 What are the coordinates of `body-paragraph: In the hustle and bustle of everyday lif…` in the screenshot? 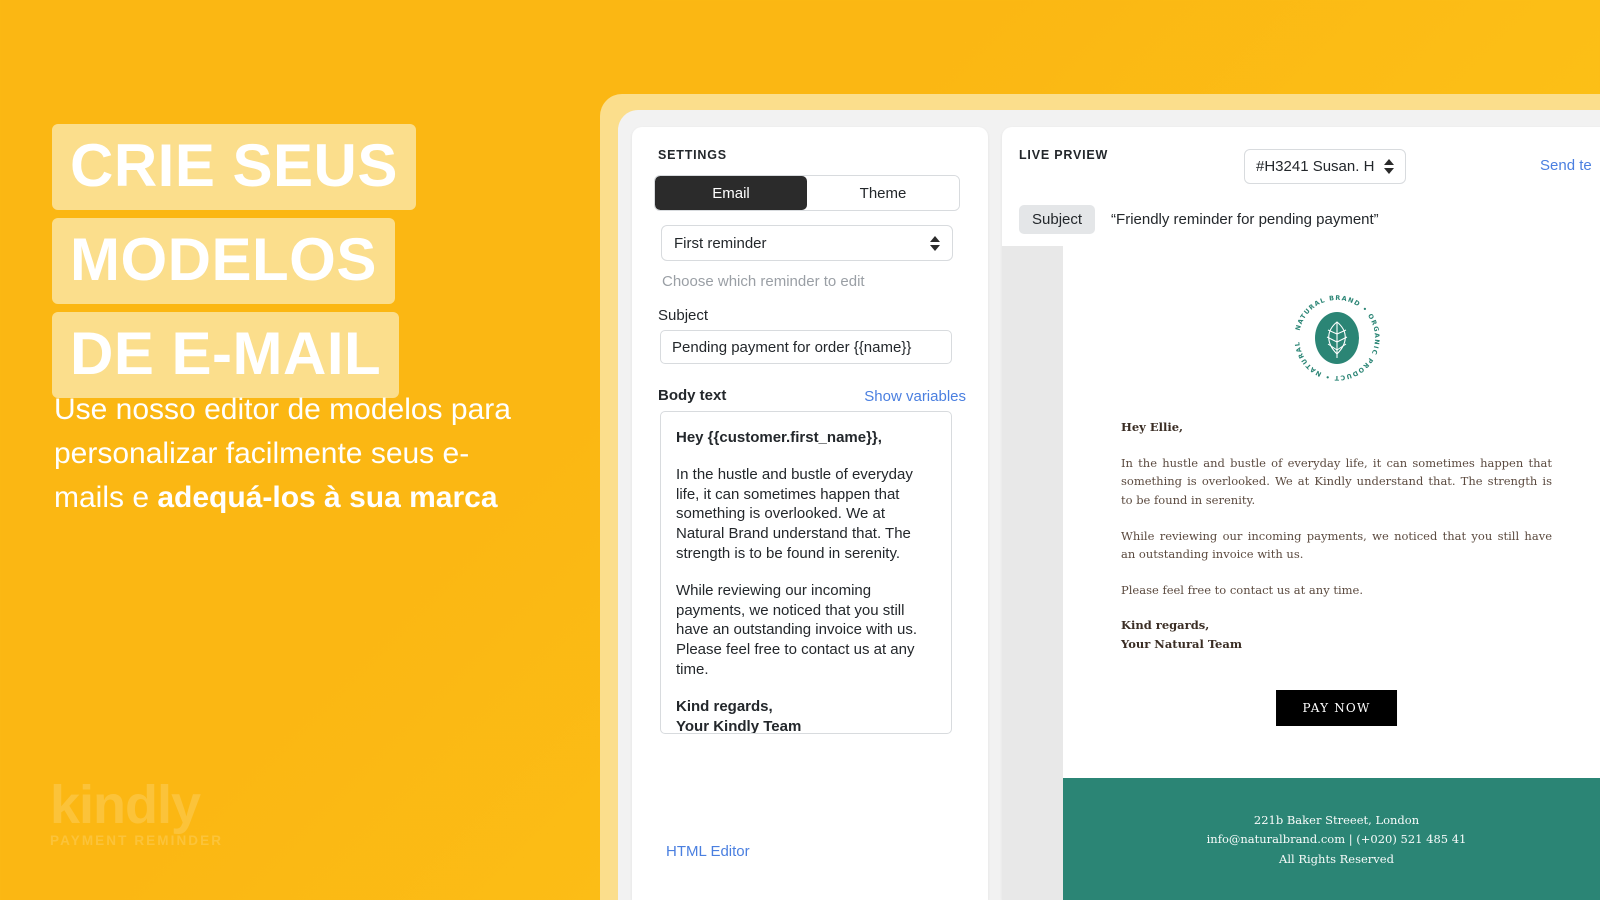 It's located at (794, 513).